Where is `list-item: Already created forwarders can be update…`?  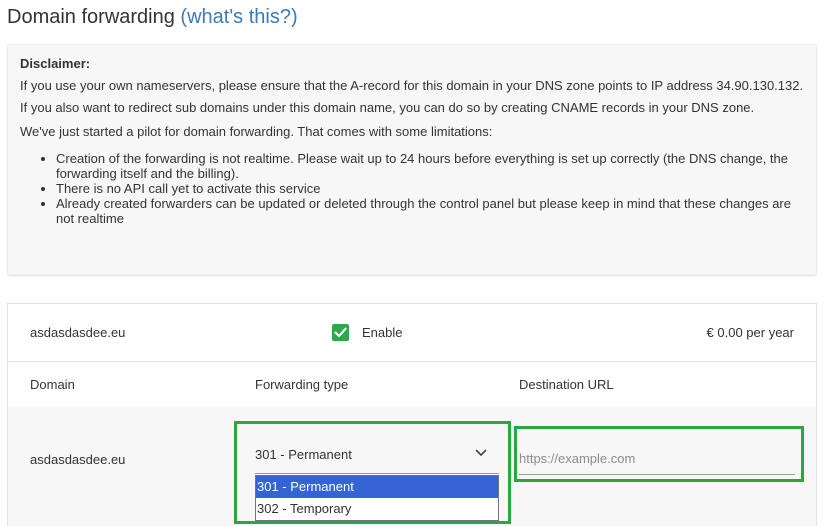
list-item: Already created forwarders can be update… is located at coordinates (430, 211).